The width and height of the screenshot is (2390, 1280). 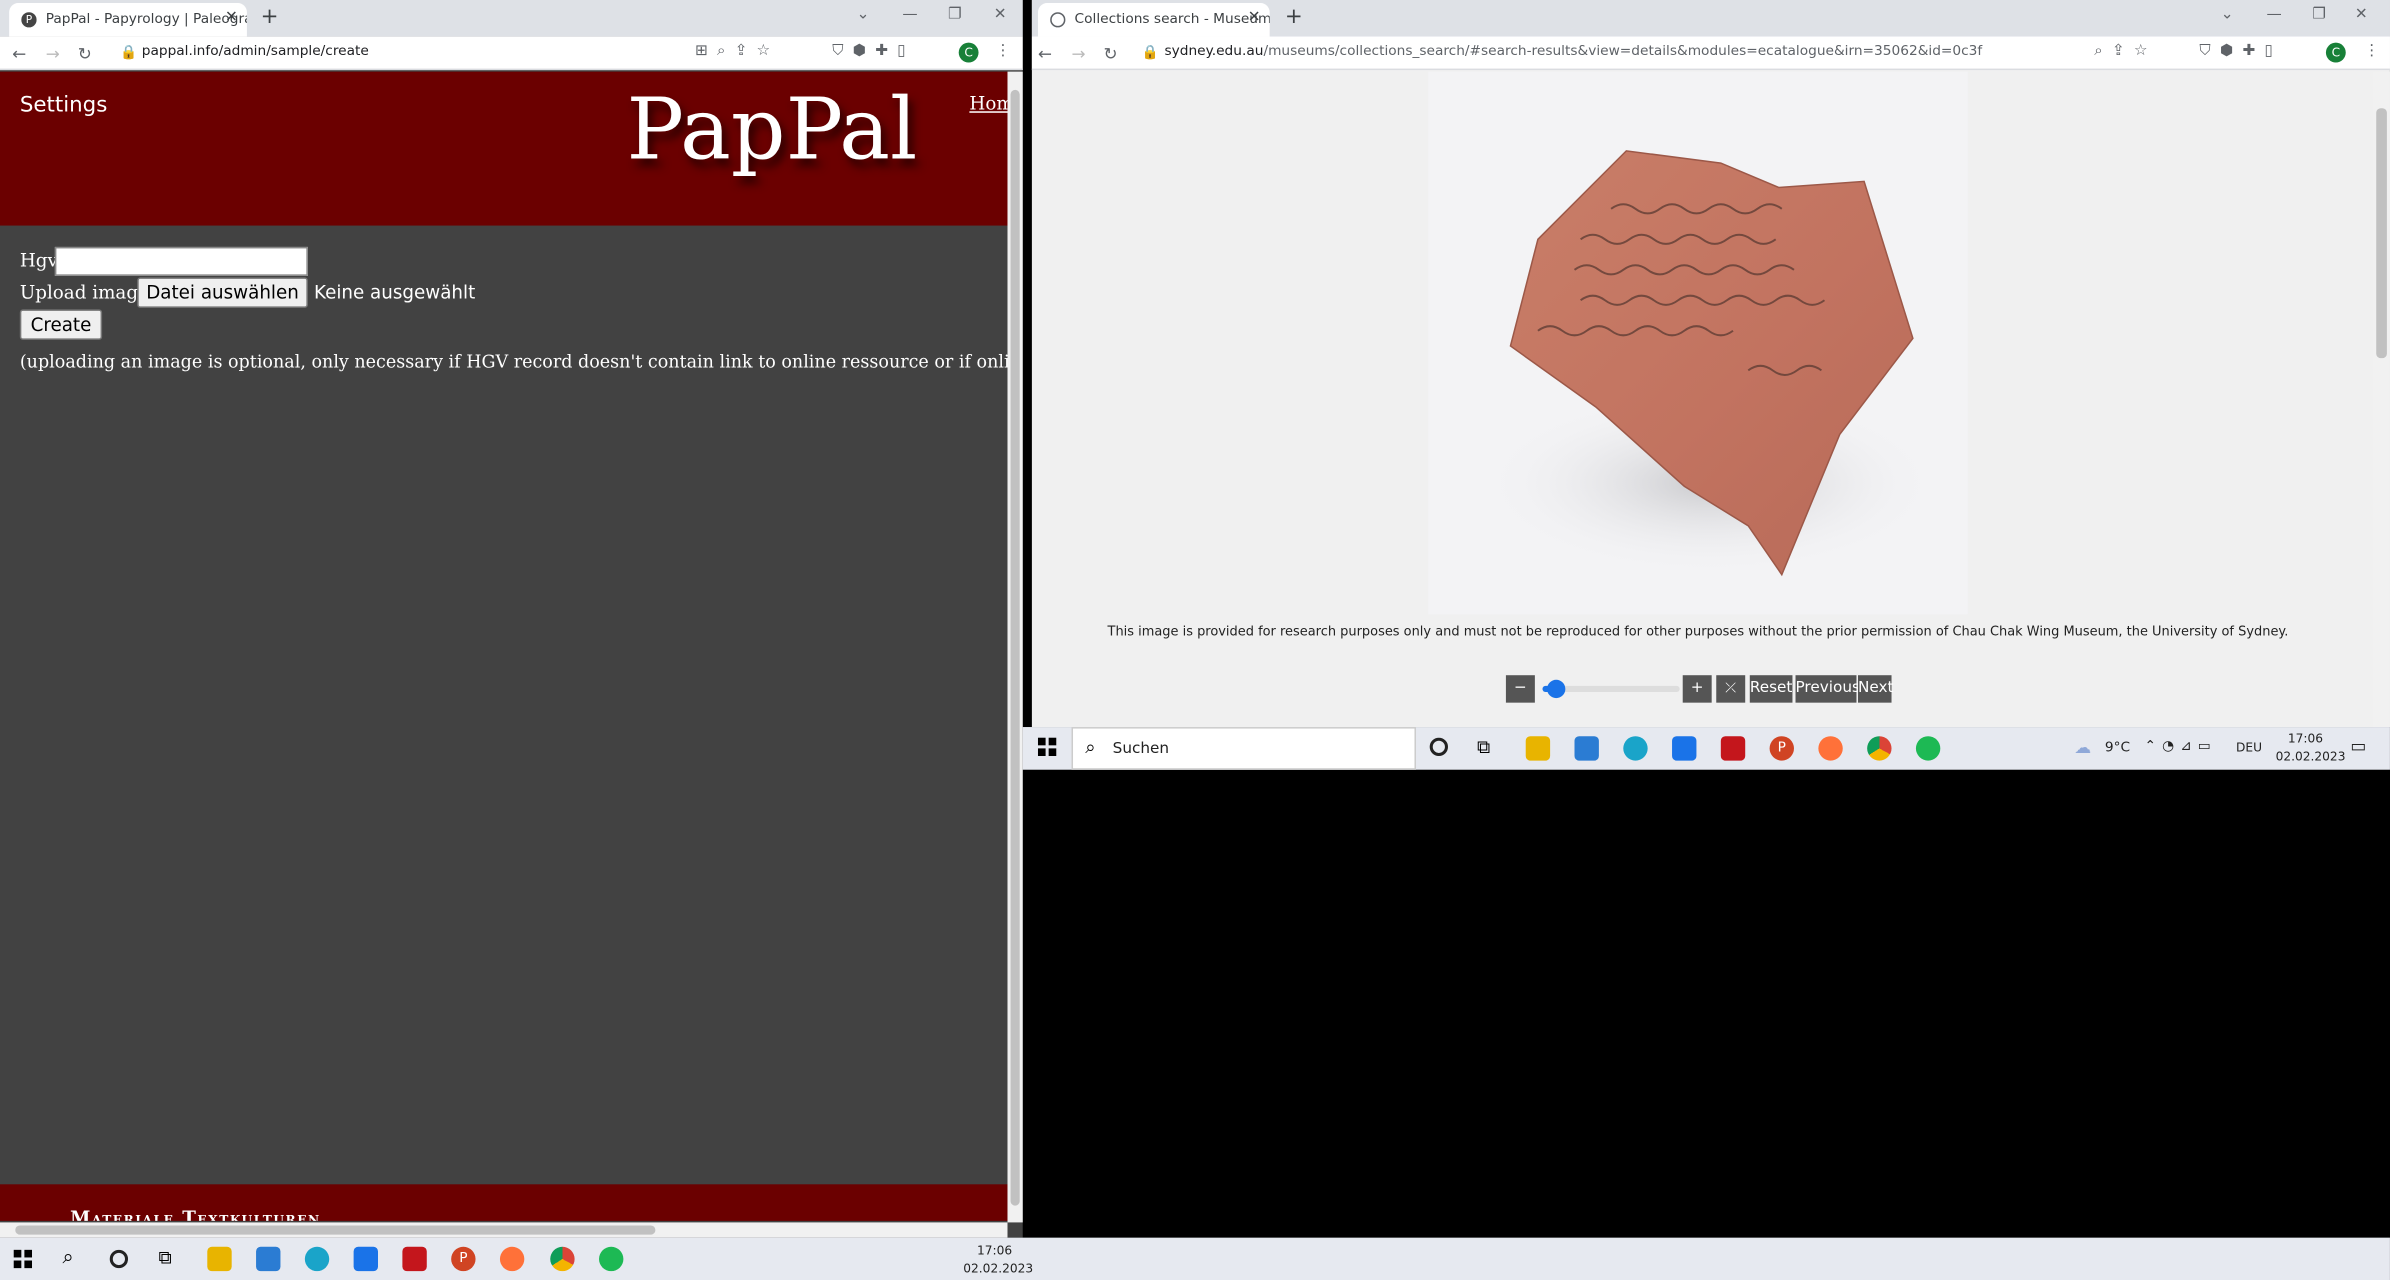 What do you see at coordinates (507, 148) in the screenshot?
I see `pappal-header: Settings PapPal Hom` at bounding box center [507, 148].